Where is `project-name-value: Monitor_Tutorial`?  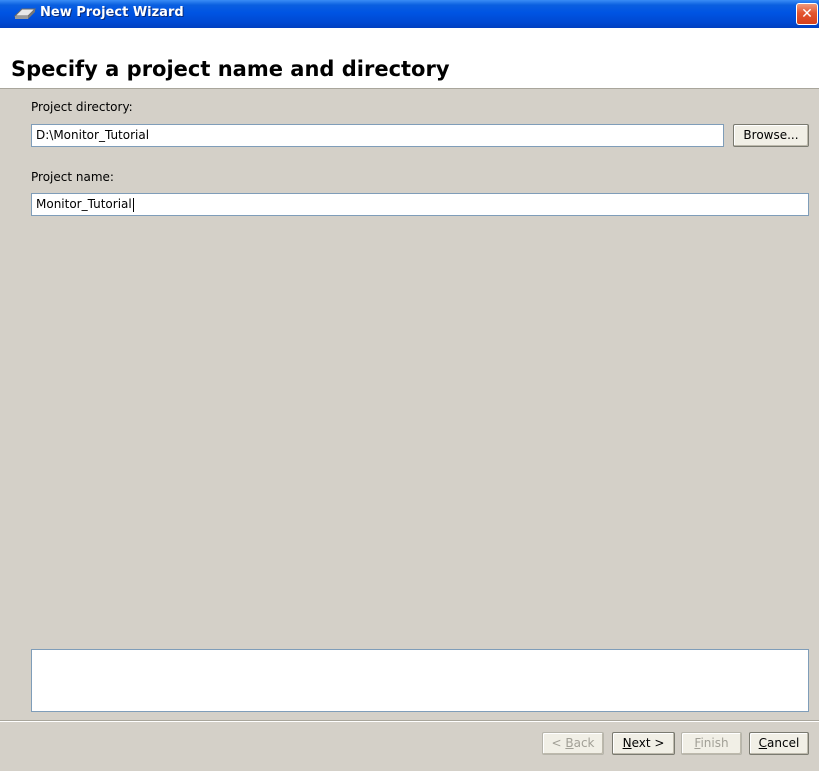 project-name-value: Monitor_Tutorial is located at coordinates (84, 204).